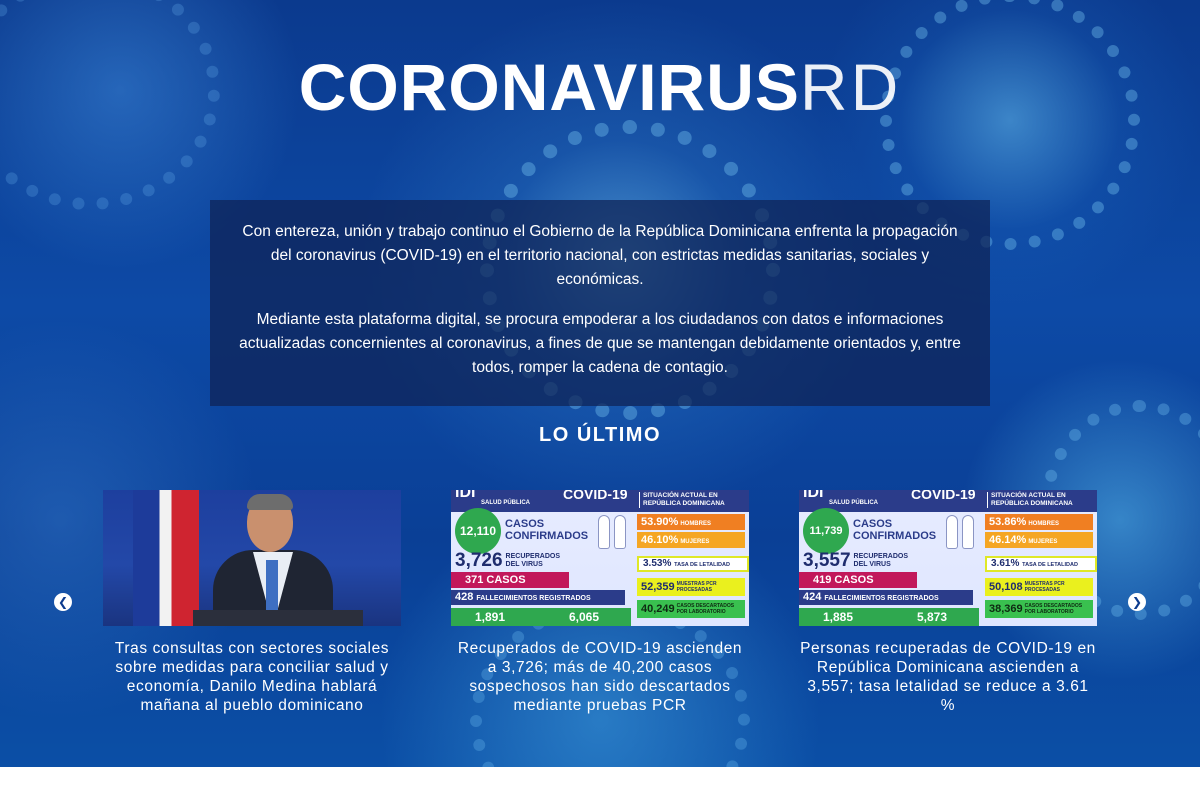 The image size is (1200, 800). Describe the element at coordinates (252, 558) in the screenshot. I see `news-card-image` at that location.